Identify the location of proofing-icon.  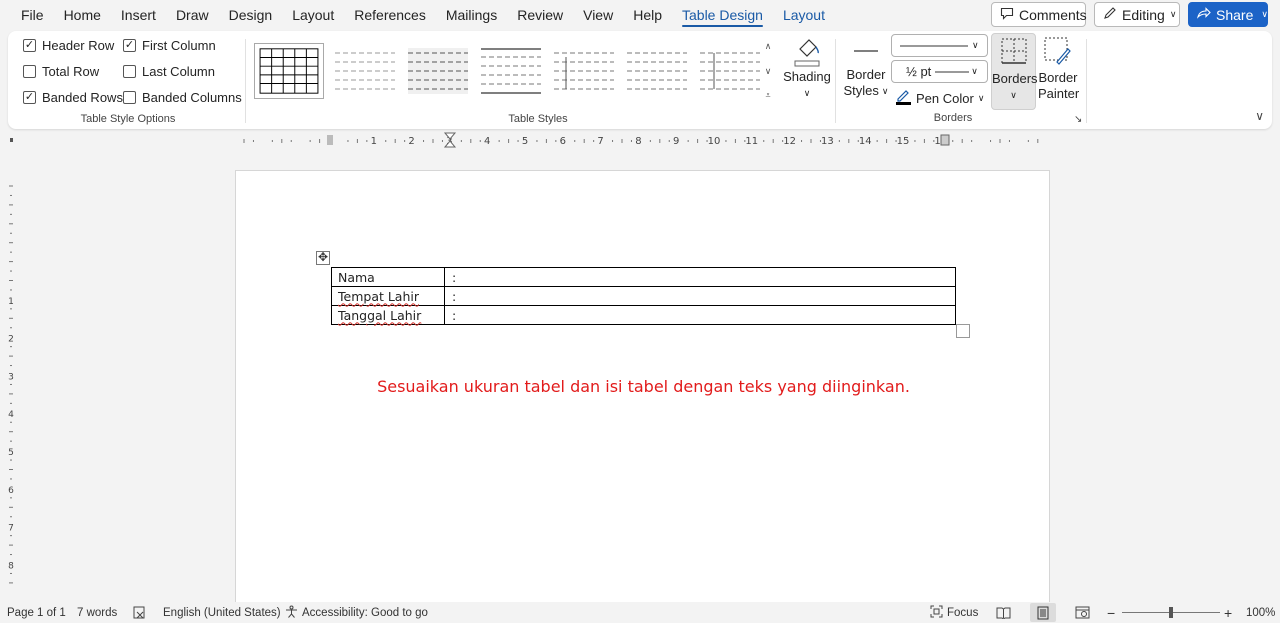
(140, 612).